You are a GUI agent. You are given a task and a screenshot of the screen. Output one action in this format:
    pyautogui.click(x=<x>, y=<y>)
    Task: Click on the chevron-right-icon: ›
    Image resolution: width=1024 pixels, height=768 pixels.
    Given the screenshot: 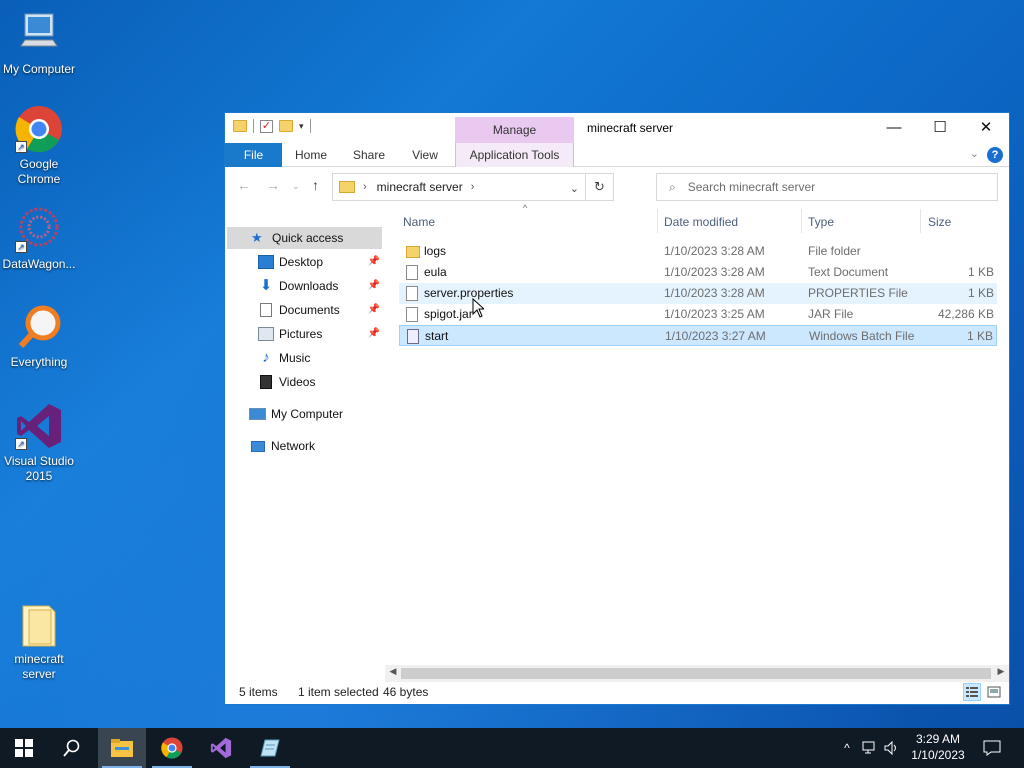 What is the action you would take?
    pyautogui.click(x=473, y=187)
    